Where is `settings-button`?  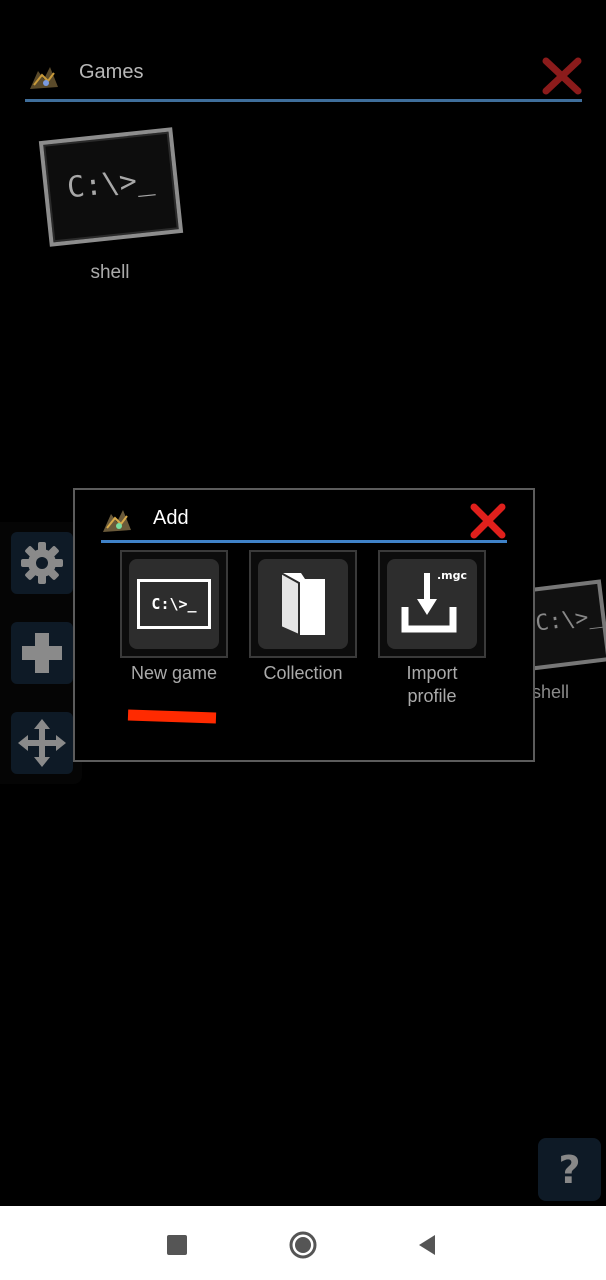
settings-button is located at coordinates (42, 563).